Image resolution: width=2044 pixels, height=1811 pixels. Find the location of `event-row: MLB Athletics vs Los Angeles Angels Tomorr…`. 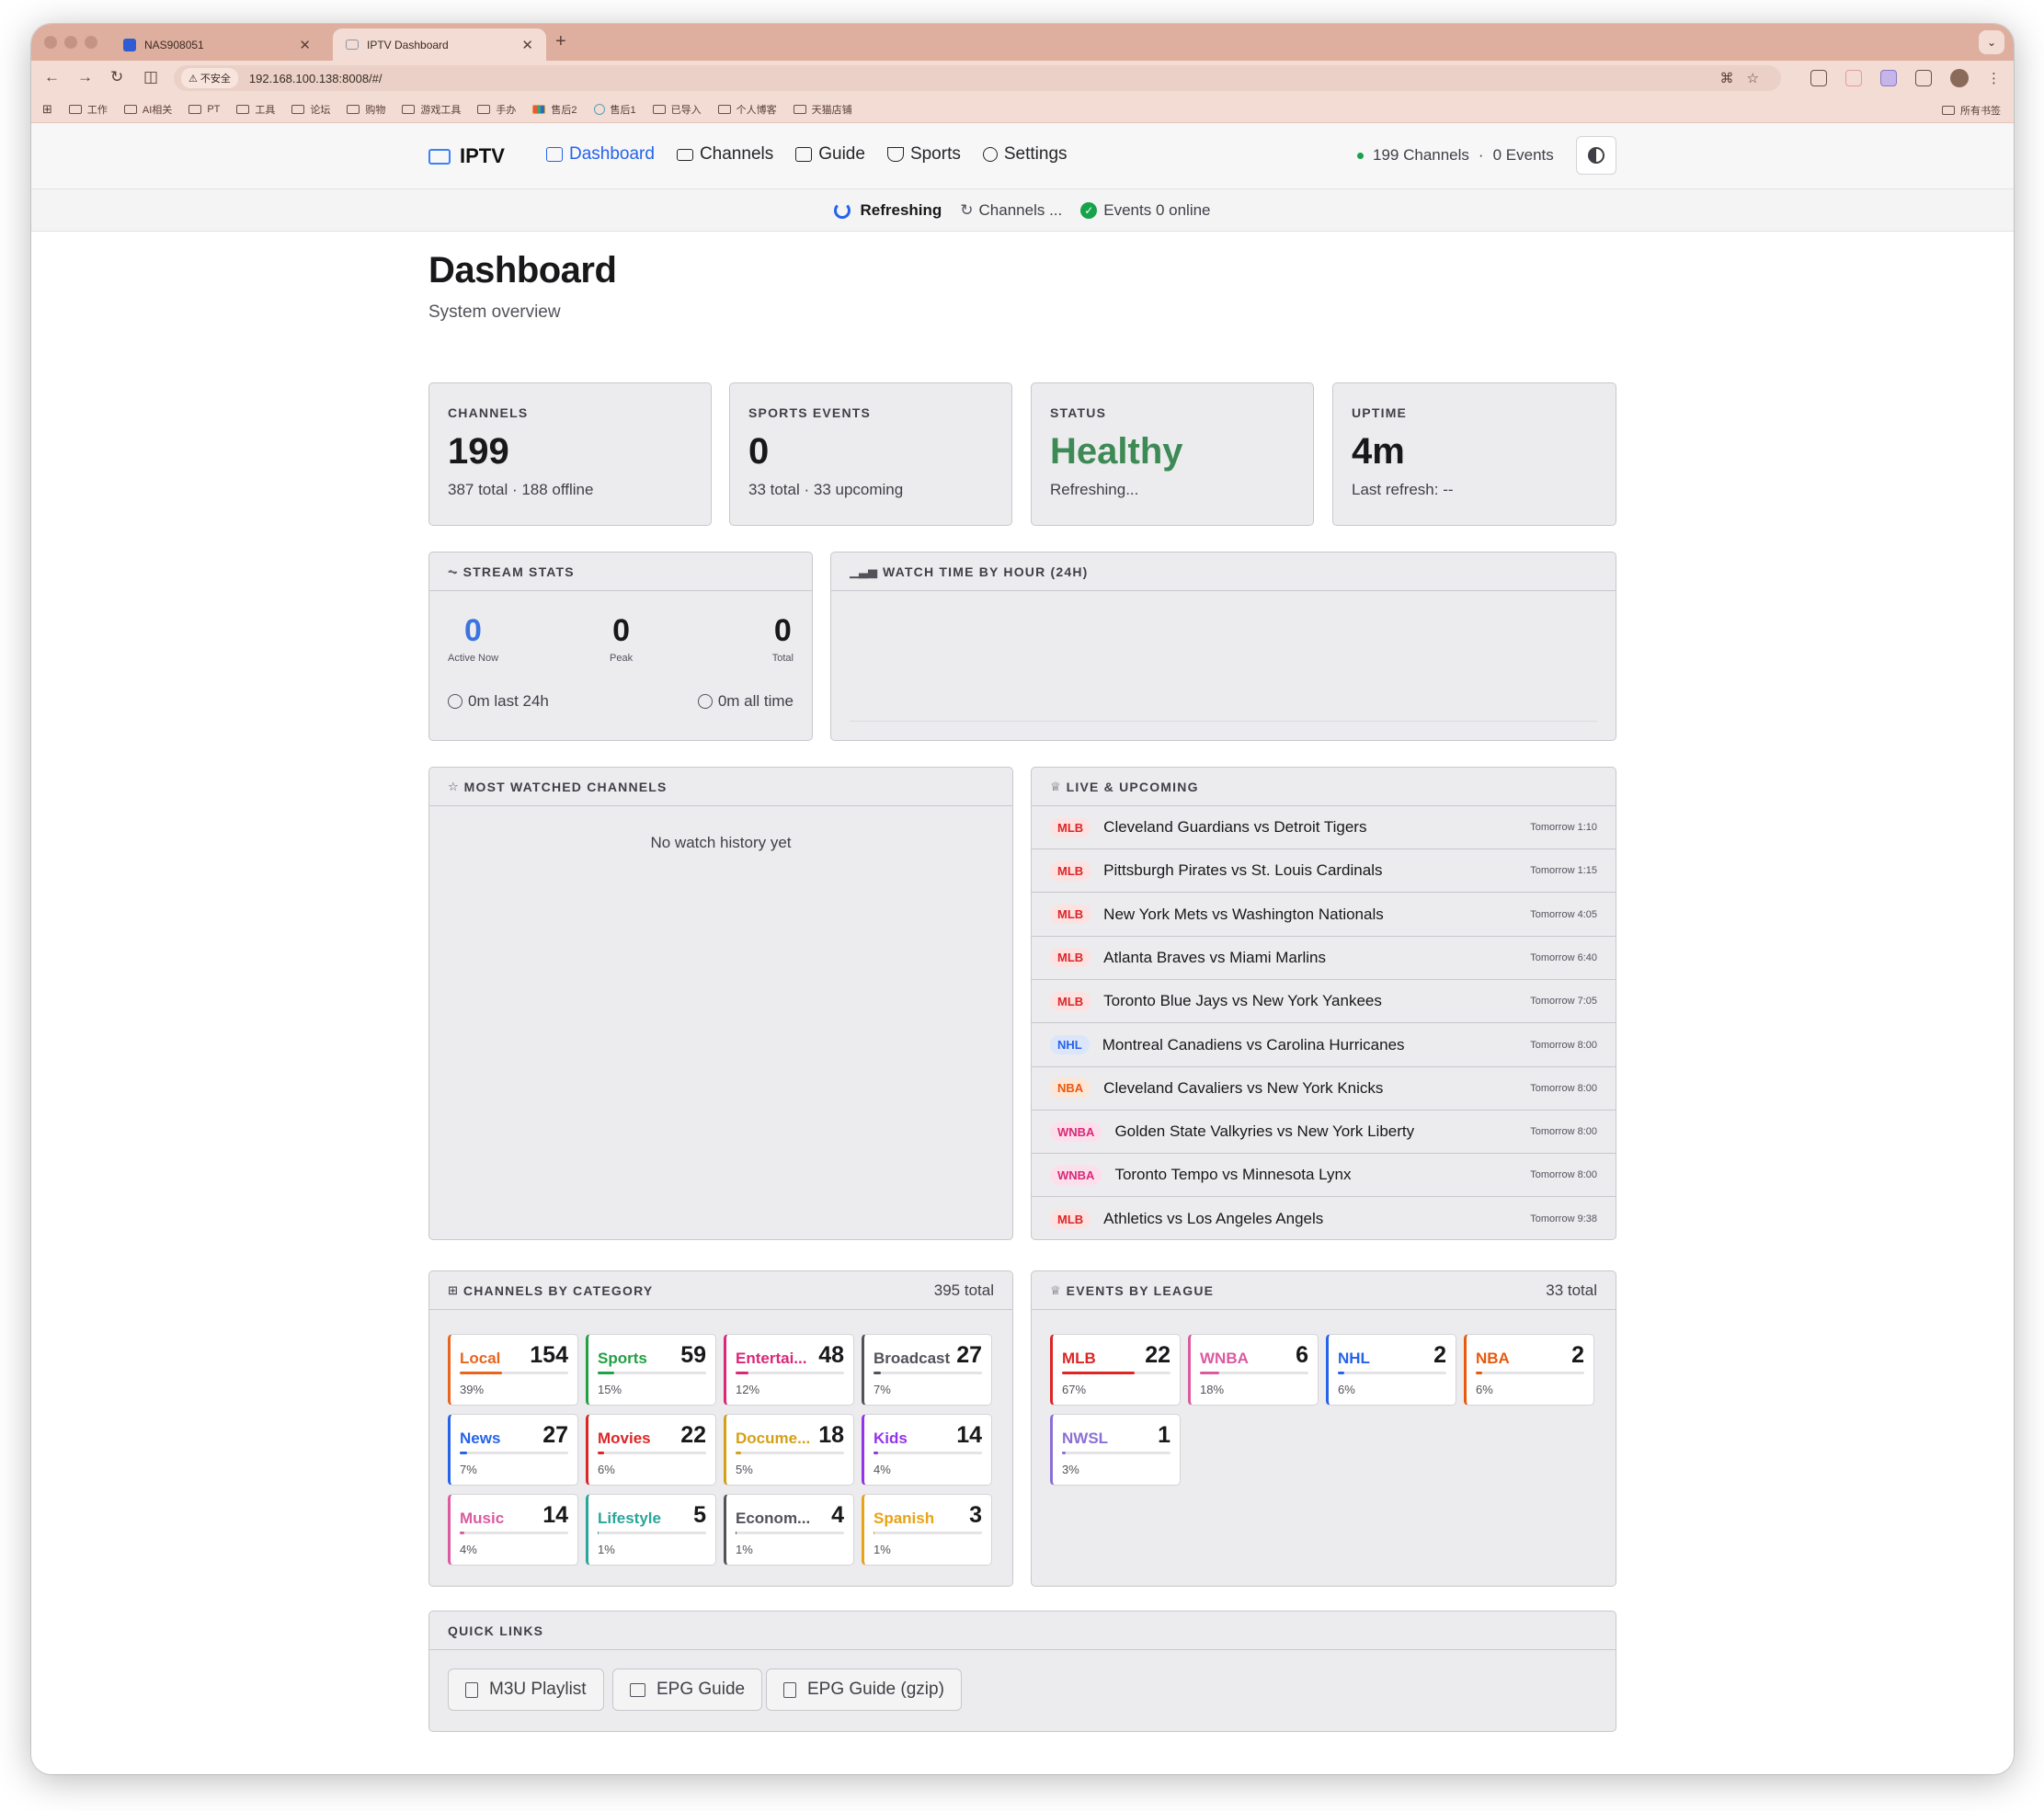

event-row: MLB Athletics vs Los Angeles Angels Tomorr… is located at coordinates (1324, 1219).